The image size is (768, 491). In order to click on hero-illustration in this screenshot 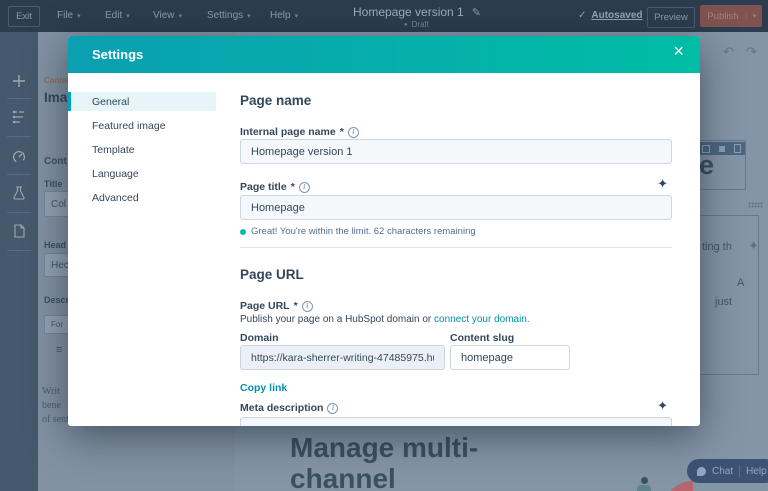, I will do `click(663, 483)`.